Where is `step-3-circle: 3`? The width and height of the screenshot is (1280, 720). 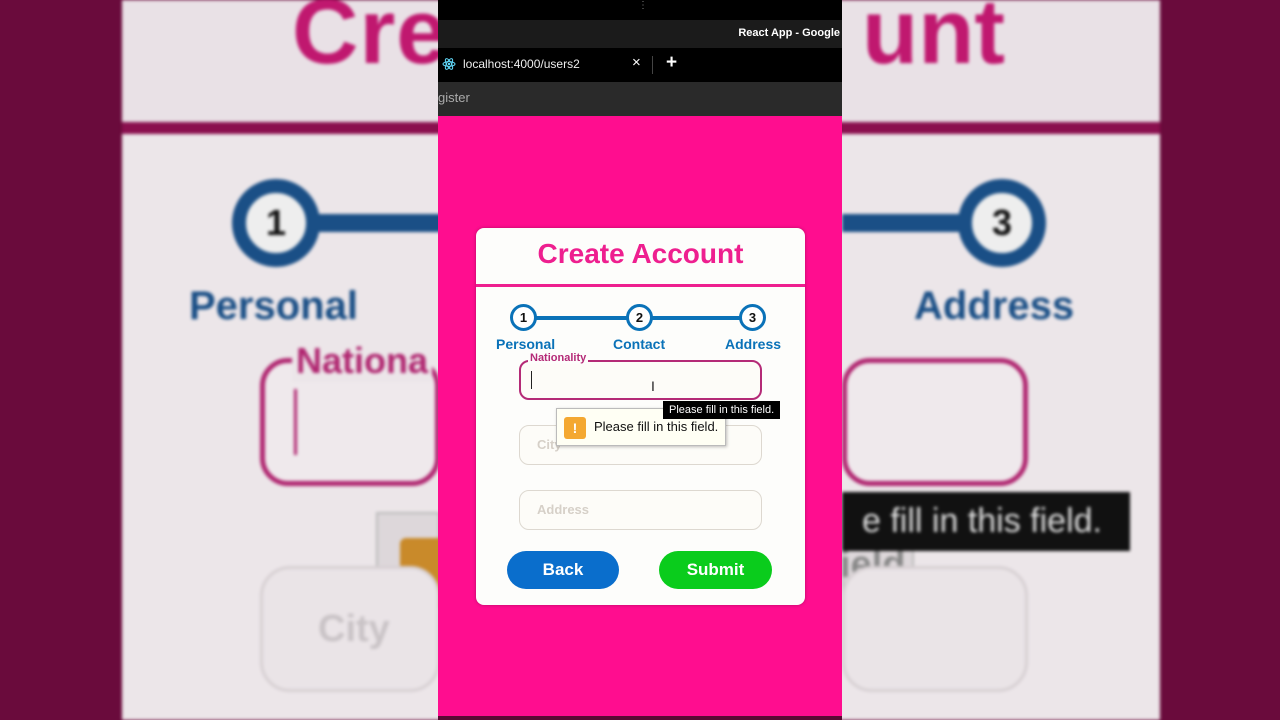 step-3-circle: 3 is located at coordinates (752, 317).